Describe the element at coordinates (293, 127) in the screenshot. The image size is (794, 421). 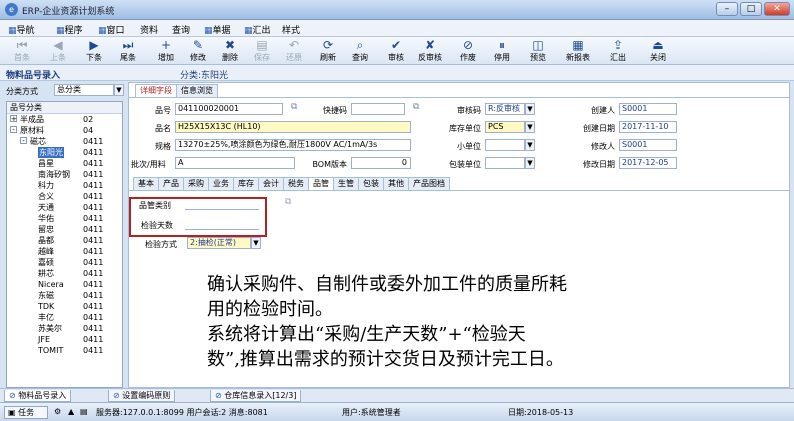
I see `pinming-field: H25X15X13C (HL10)` at that location.